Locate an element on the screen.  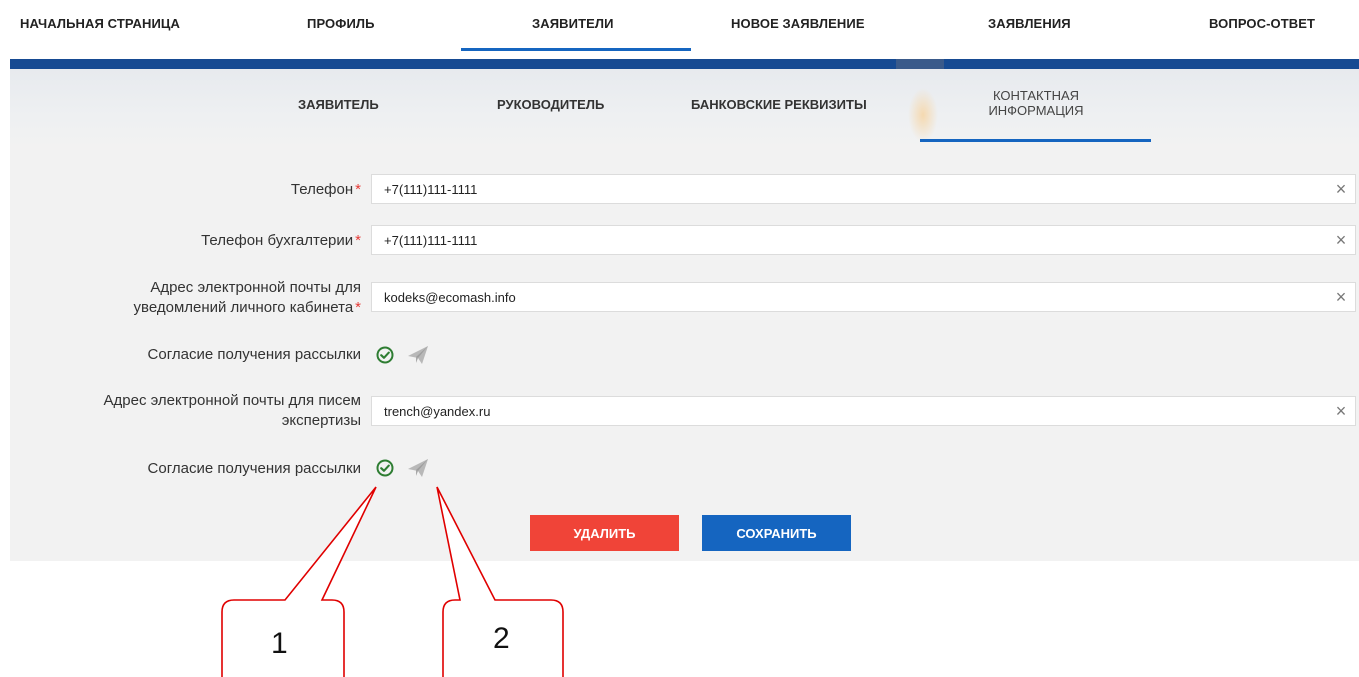
nav-applicants: ЗАЯВИТЕЛИ is located at coordinates (573, 23).